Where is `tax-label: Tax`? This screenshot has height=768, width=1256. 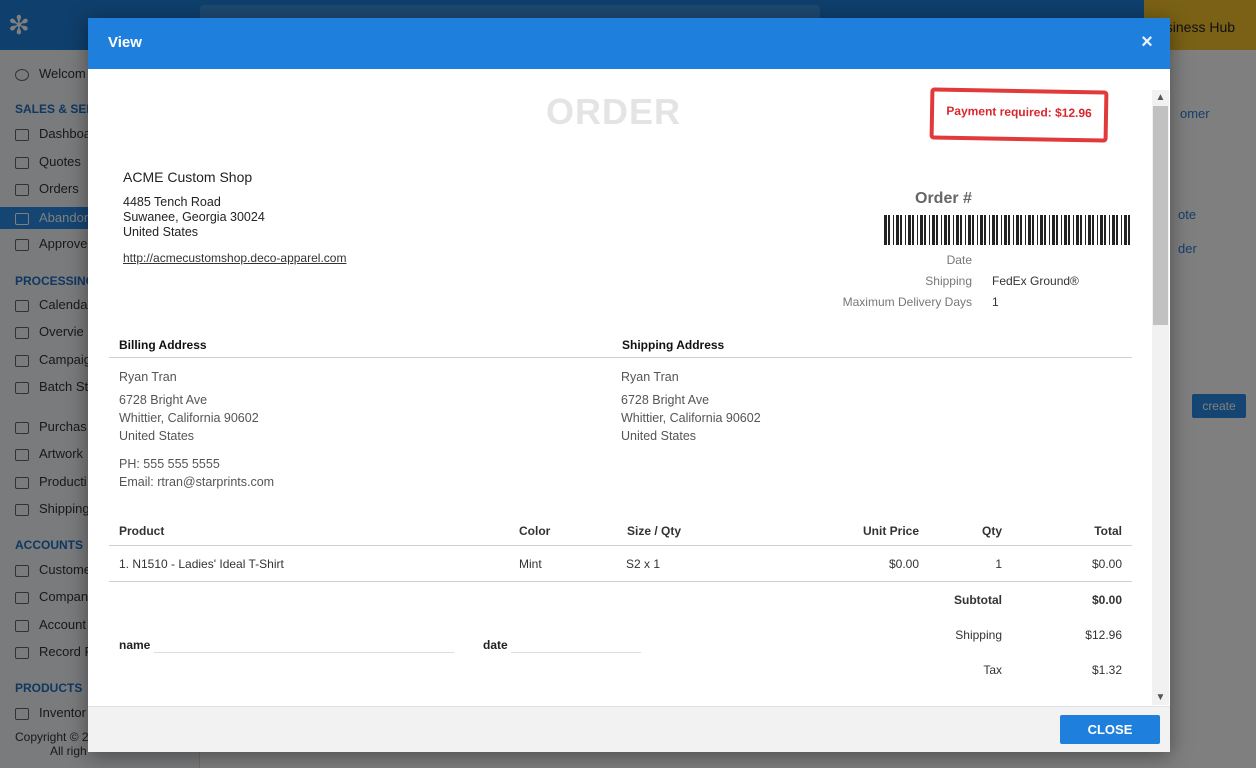 tax-label: Tax is located at coordinates (992, 670).